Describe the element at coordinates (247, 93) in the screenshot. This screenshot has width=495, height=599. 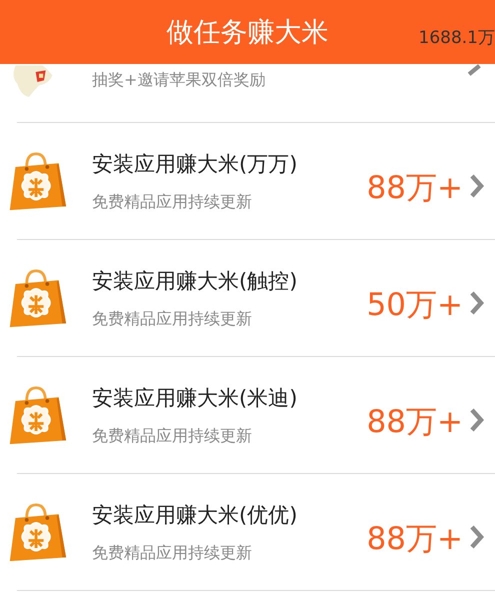
I see `task-row: 抽奖+邀请苹果双倍奖励` at that location.